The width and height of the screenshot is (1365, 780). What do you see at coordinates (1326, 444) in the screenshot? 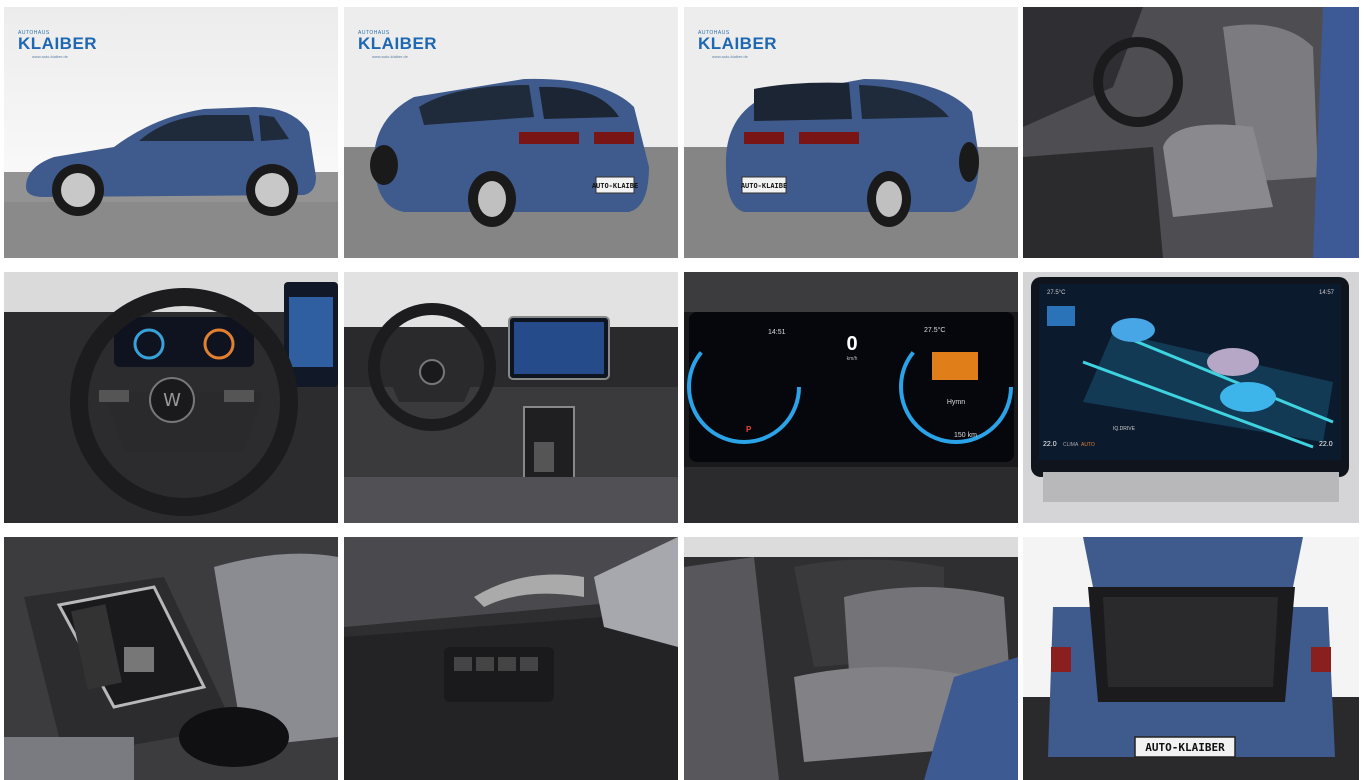
I see `infotainment-temp-right: 22.0` at bounding box center [1326, 444].